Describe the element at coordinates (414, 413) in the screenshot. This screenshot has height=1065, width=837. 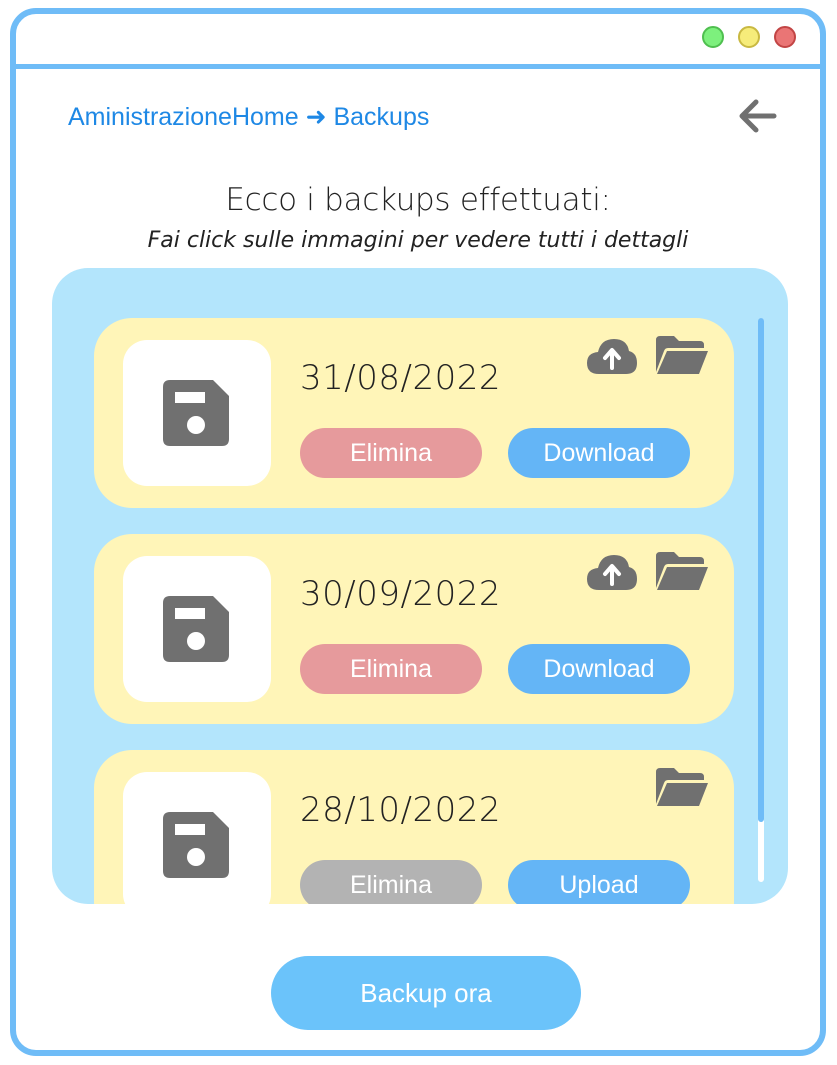
I see `backup-card: 31/08/2022 Elimina Download` at that location.